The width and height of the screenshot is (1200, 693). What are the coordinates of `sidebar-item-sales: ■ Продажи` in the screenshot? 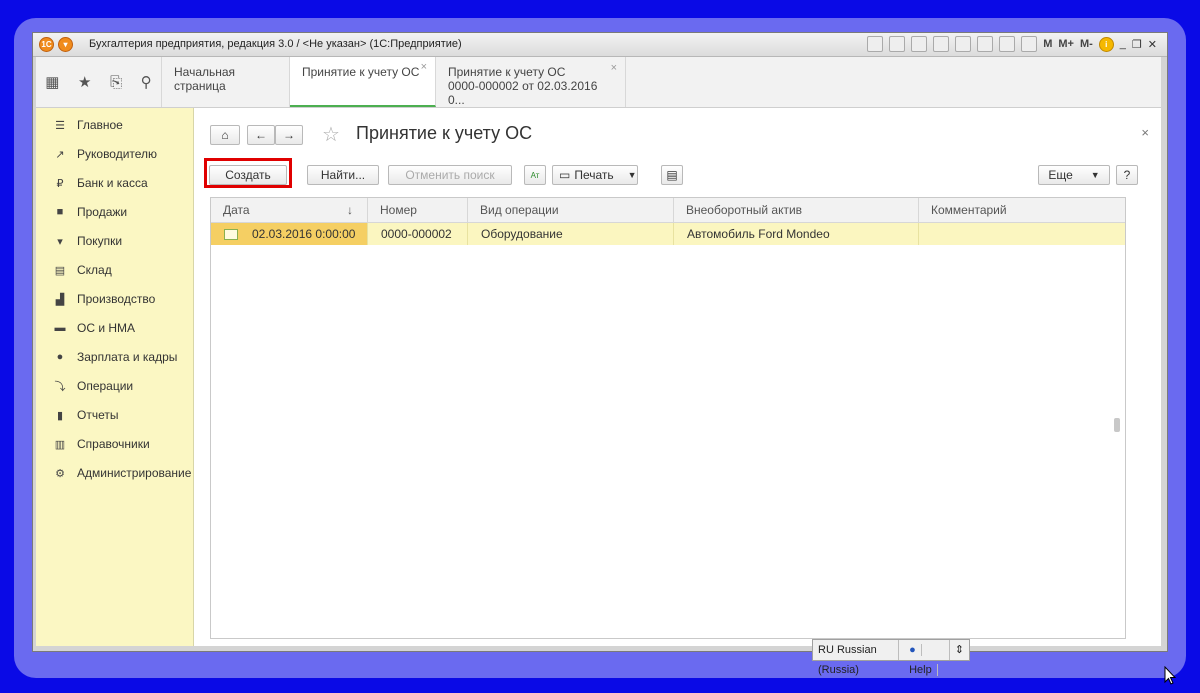 It's located at (81, 212).